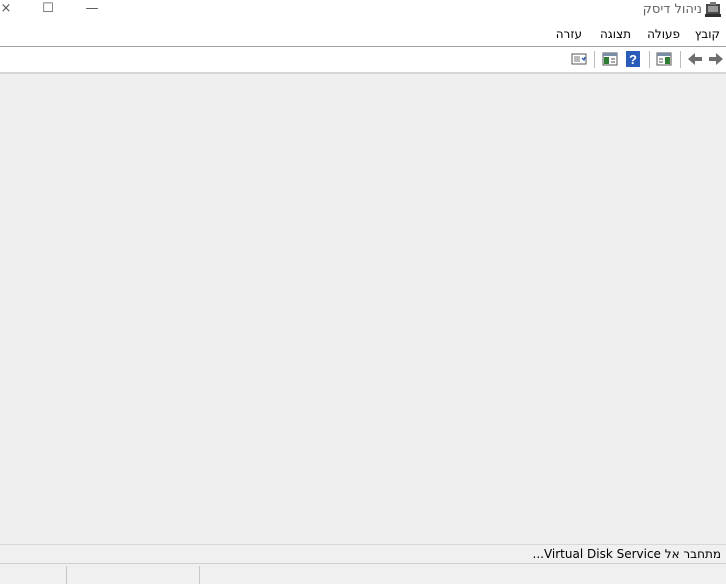  Describe the element at coordinates (707, 34) in the screenshot. I see `menu-file: קובץ` at that location.